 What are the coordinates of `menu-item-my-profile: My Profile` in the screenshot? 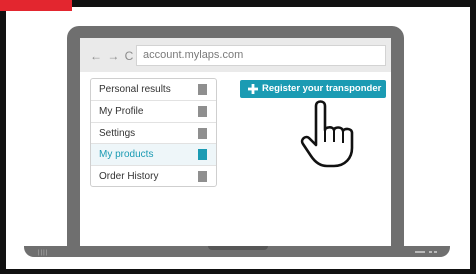 It's located at (153, 112).